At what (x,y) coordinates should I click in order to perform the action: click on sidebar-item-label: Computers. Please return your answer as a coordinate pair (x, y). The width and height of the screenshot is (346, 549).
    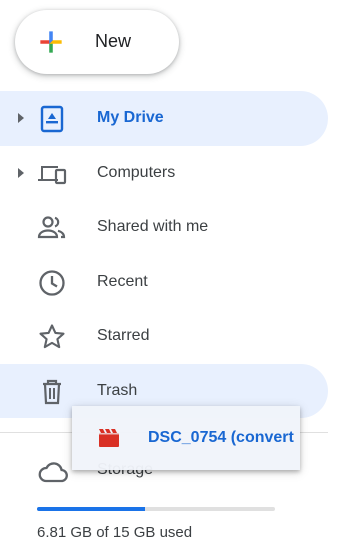
    Looking at the image, I should click on (136, 172).